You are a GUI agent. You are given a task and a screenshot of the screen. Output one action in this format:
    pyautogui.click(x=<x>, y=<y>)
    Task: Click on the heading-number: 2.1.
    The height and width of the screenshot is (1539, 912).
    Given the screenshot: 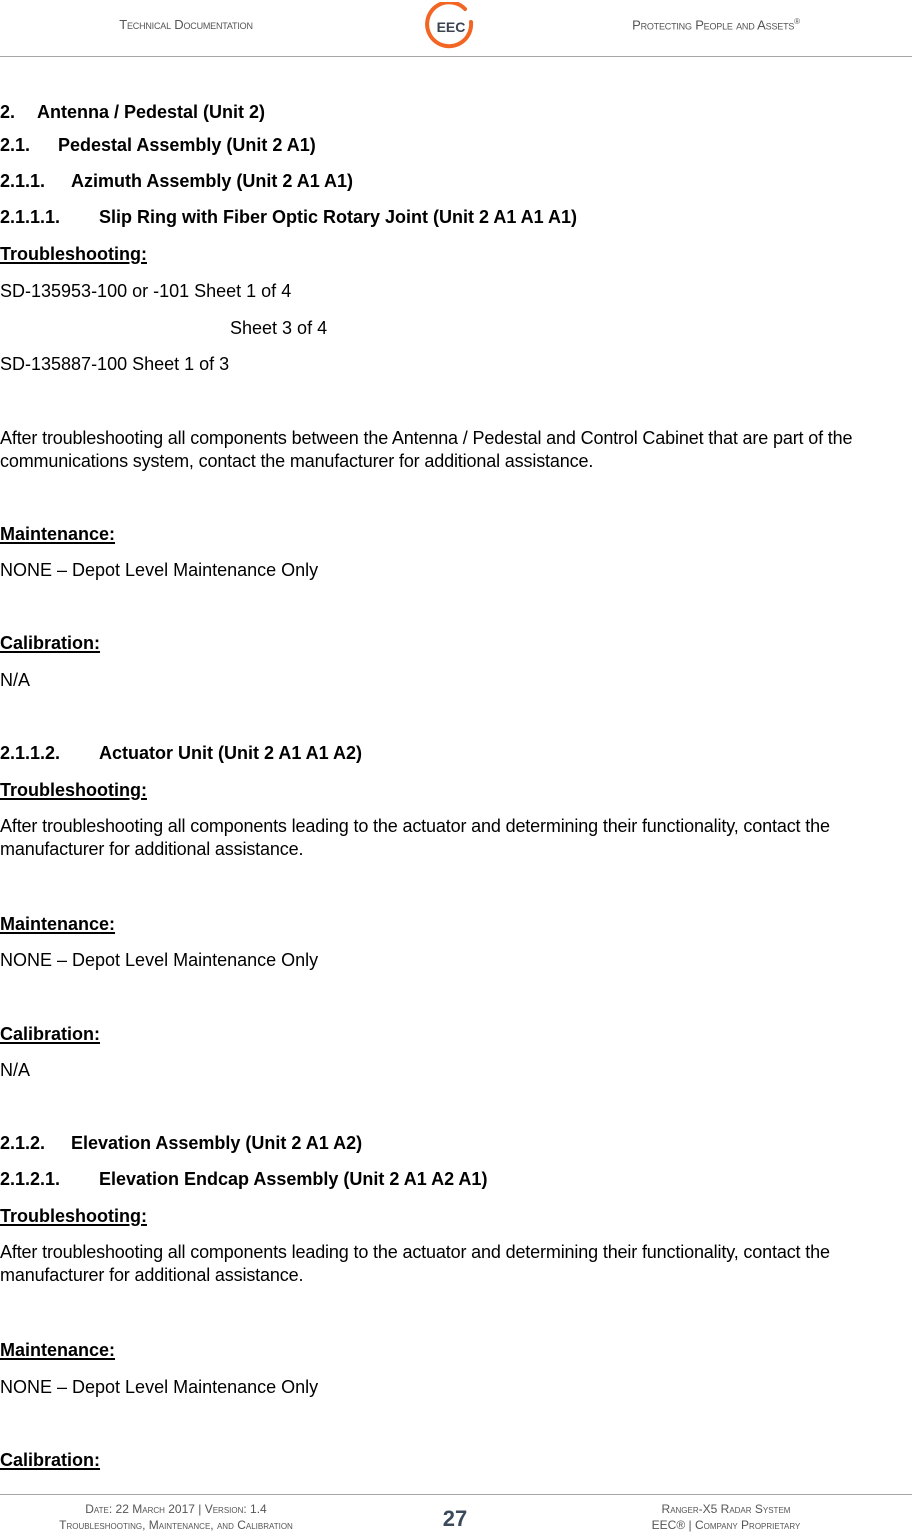 What is the action you would take?
    pyautogui.click(x=15, y=145)
    